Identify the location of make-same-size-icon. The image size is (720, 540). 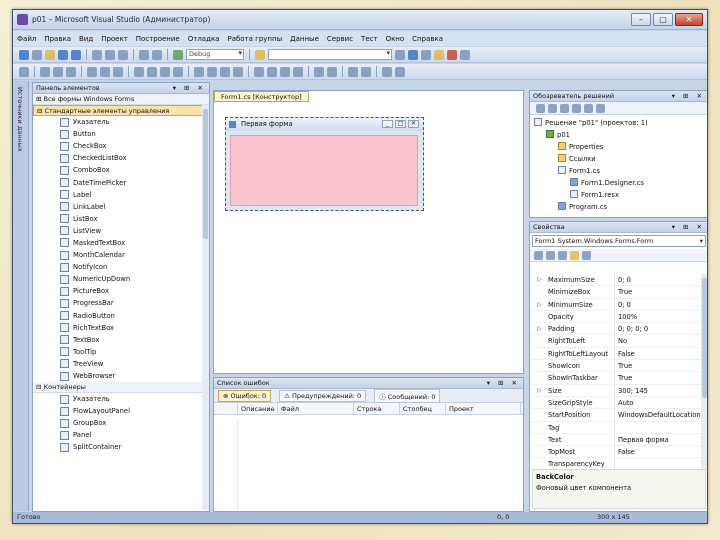
(165, 71).